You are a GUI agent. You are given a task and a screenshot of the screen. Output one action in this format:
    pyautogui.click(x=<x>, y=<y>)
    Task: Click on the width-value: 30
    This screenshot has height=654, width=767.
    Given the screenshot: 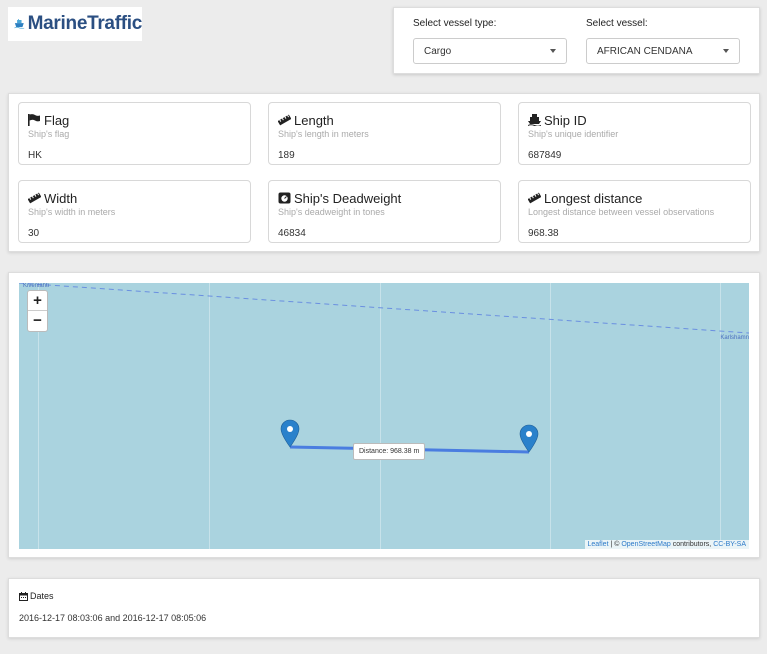 What is the action you would take?
    pyautogui.click(x=34, y=233)
    